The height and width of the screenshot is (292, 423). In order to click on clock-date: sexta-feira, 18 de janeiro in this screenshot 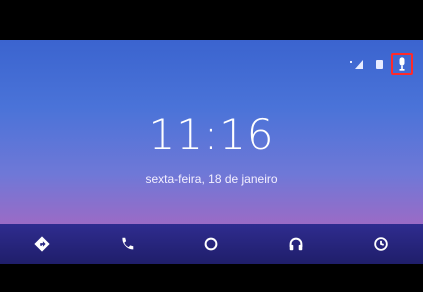, I will do `click(211, 179)`.